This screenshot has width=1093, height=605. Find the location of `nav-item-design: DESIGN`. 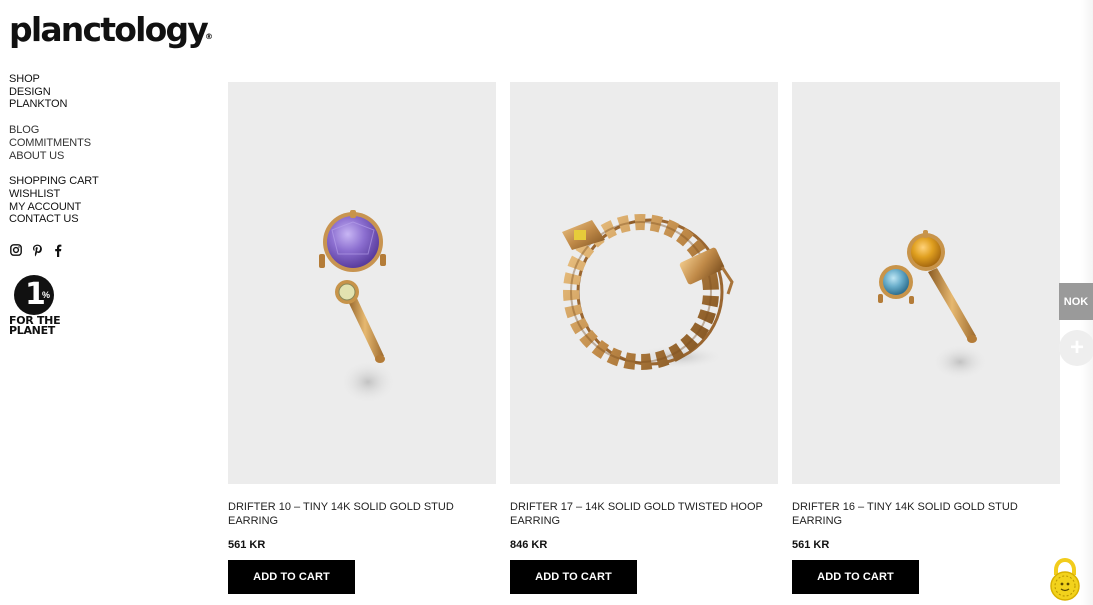

nav-item-design: DESIGN is located at coordinates (104, 92).